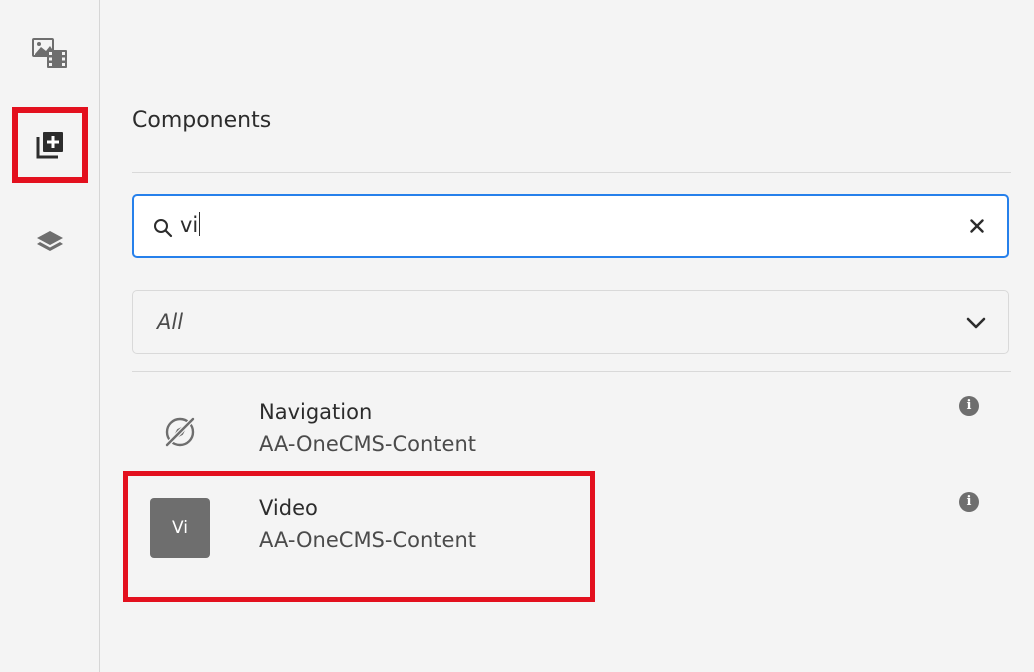 This screenshot has width=1034, height=672. I want to click on search-value: vi, so click(190, 224).